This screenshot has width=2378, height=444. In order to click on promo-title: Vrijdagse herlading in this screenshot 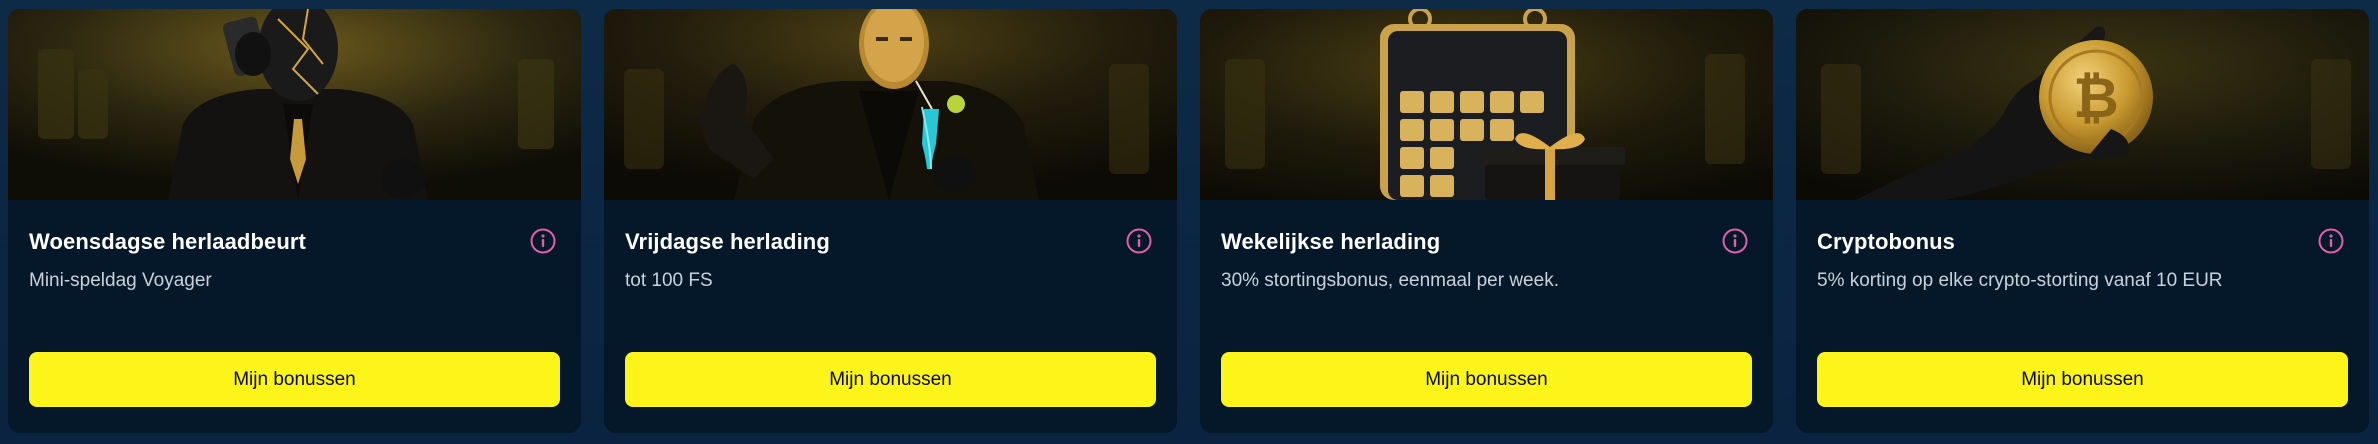, I will do `click(727, 241)`.